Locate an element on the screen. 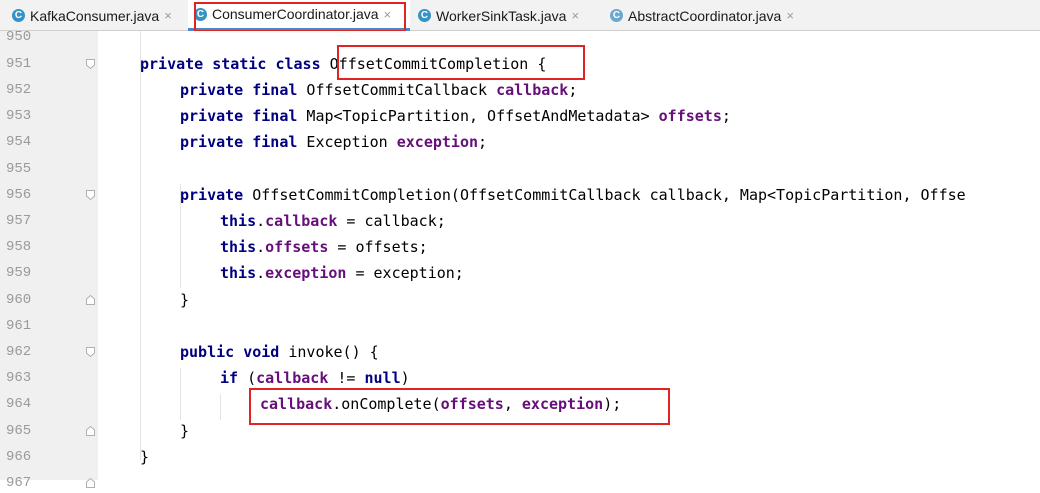 The height and width of the screenshot is (493, 1040). line-number: 957 is located at coordinates (19, 221).